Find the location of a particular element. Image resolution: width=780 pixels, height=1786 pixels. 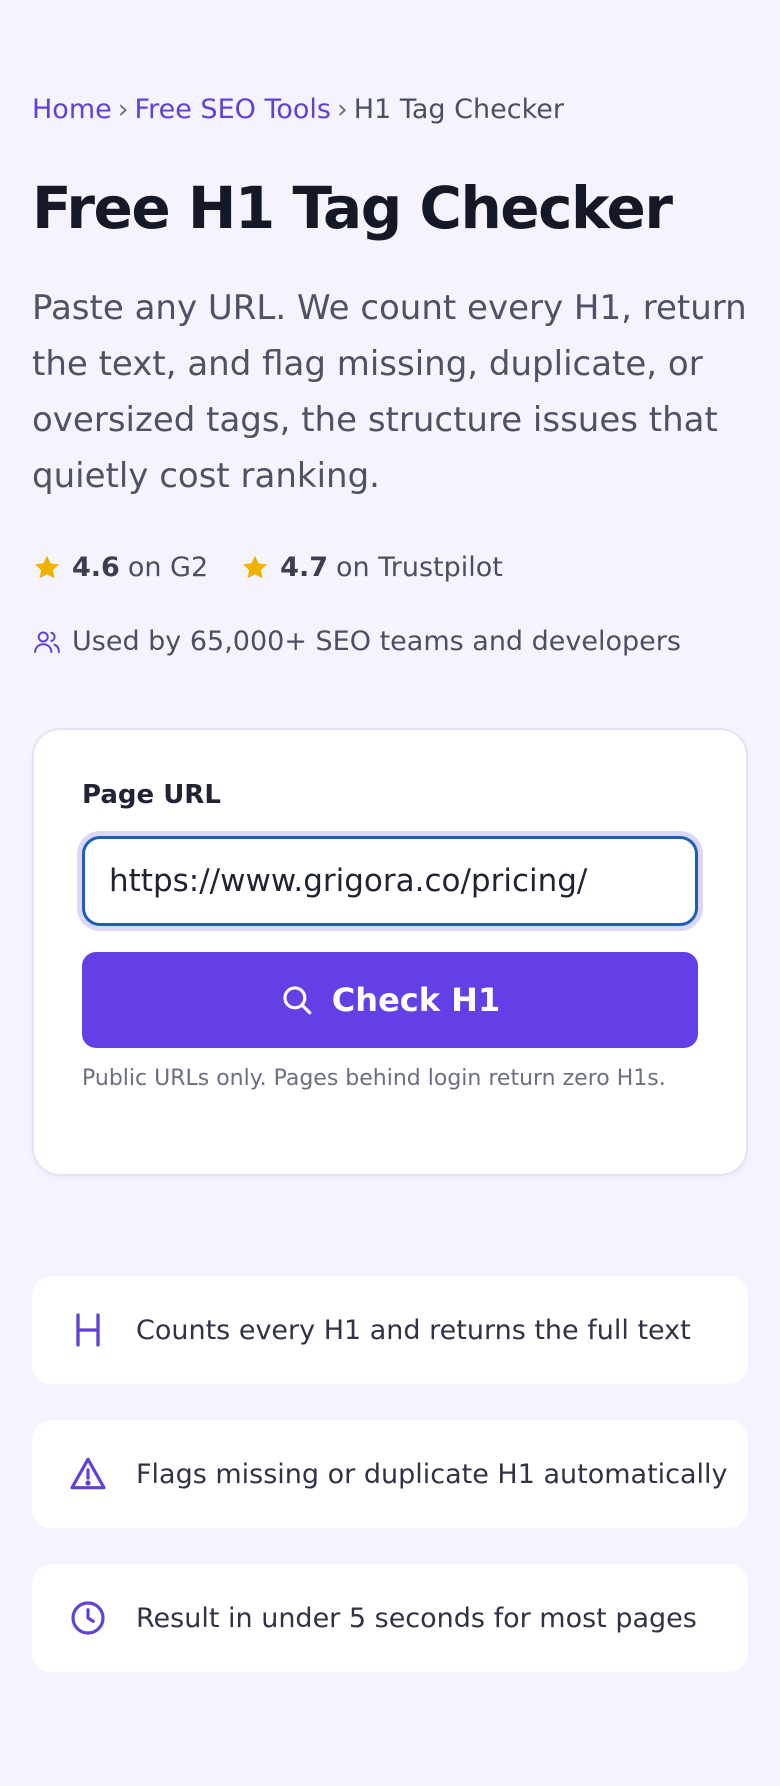

rating-score: 4.6 is located at coordinates (96, 567).